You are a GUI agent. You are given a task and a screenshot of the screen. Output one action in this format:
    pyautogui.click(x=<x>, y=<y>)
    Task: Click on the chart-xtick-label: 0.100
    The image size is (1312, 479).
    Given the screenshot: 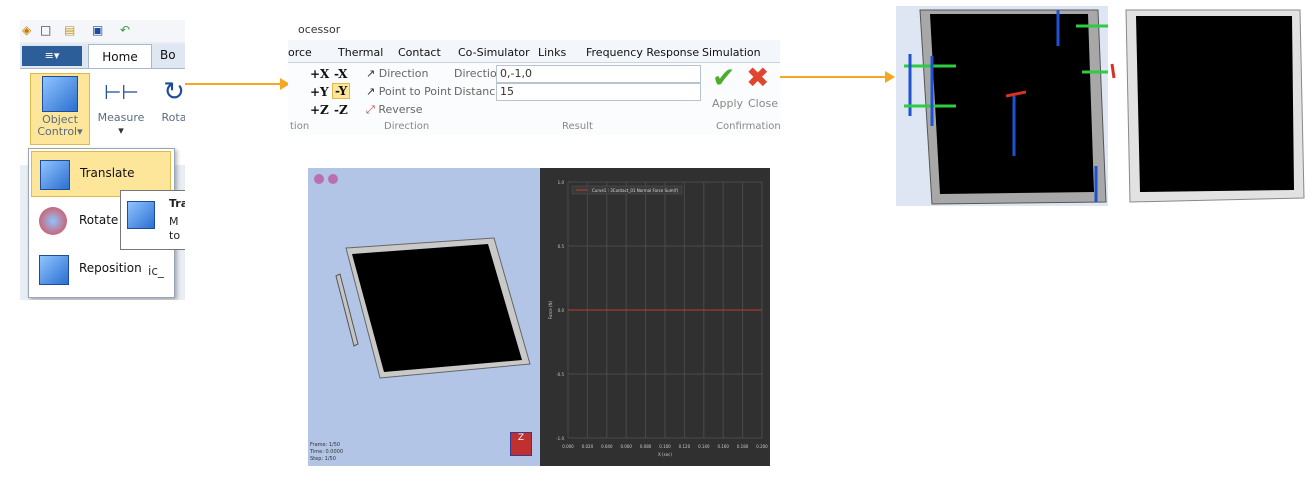 What is the action you would take?
    pyautogui.click(x=665, y=446)
    